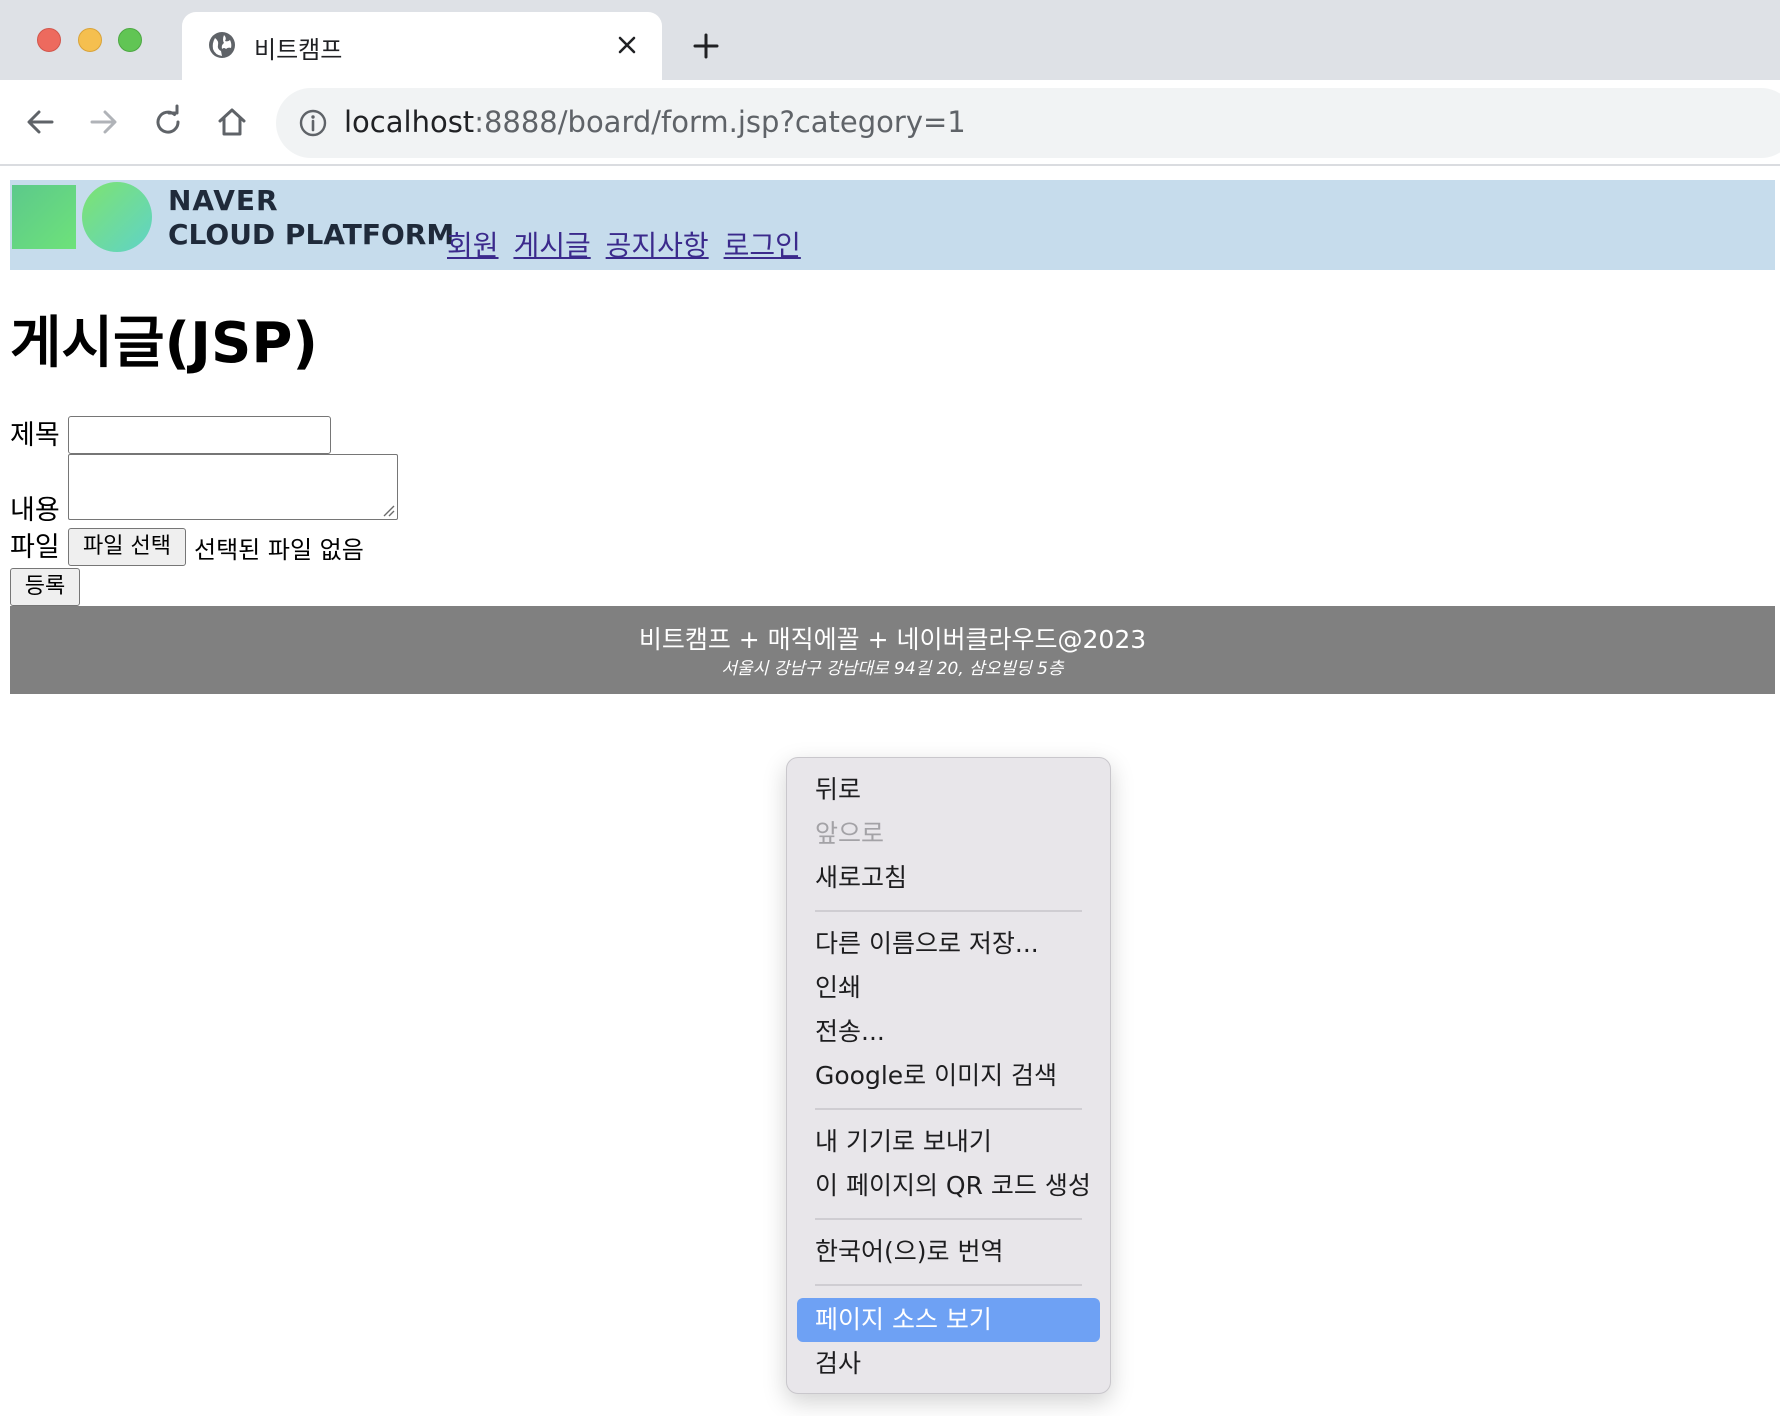  Describe the element at coordinates (957, 1186) in the screenshot. I see `menu-item-qr-code: 이 페이지의 QR 코드 생성` at that location.